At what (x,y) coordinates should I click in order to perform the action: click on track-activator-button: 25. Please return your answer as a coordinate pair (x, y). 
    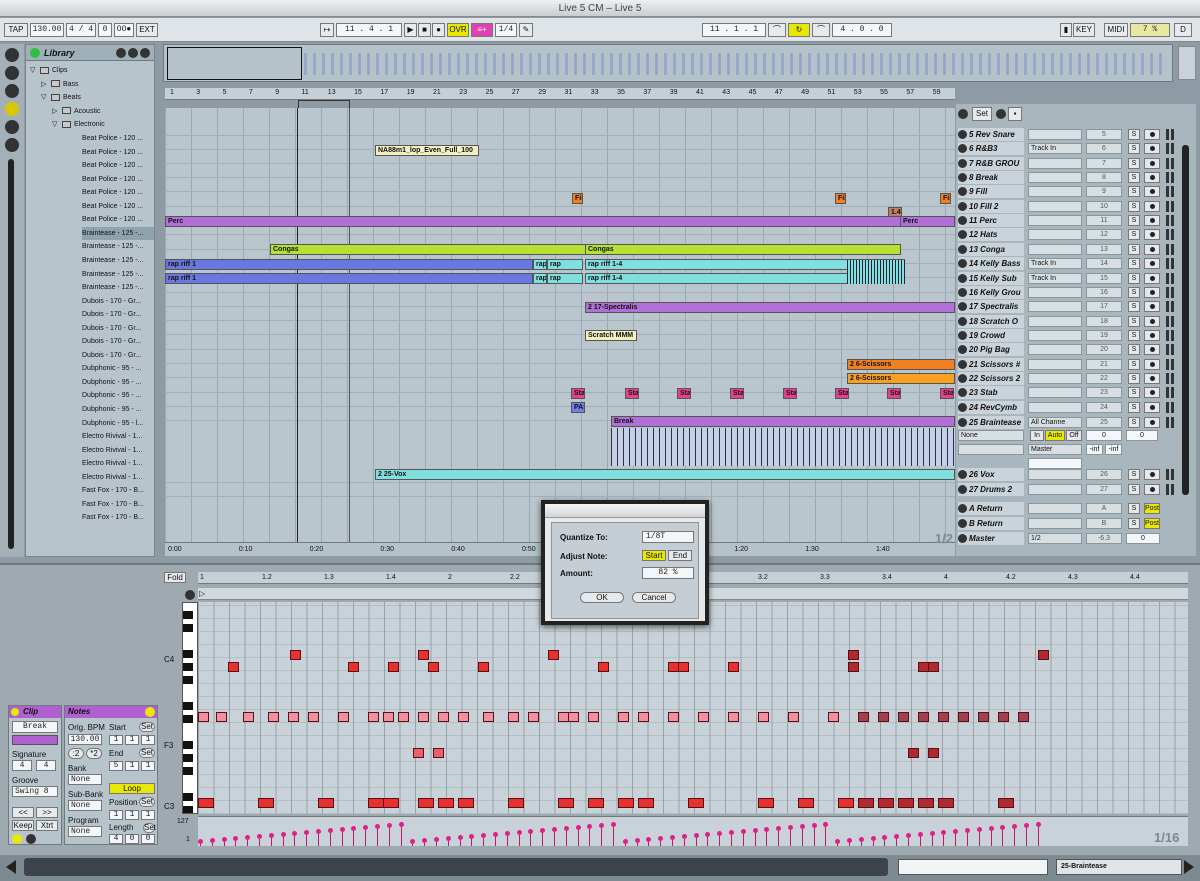
    Looking at the image, I should click on (1104, 422).